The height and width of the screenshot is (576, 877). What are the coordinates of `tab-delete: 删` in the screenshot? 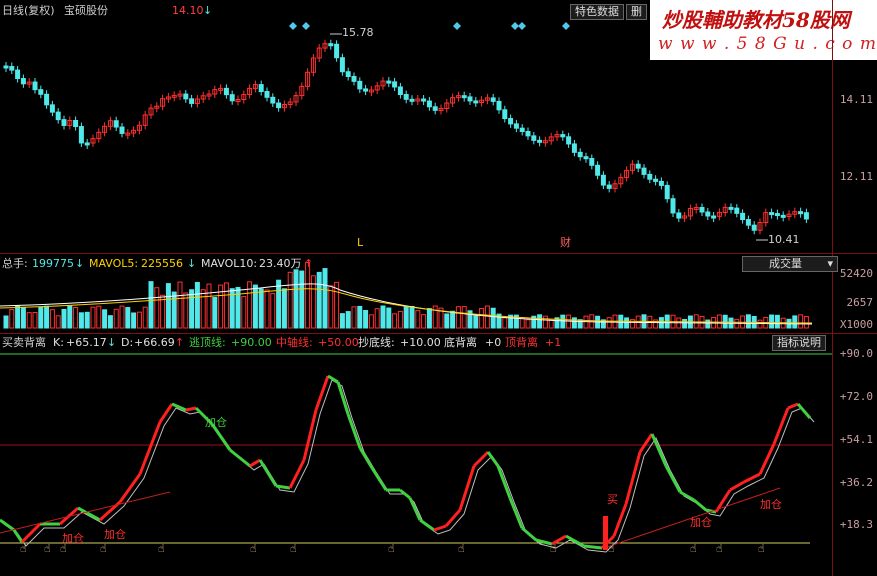 It's located at (636, 12).